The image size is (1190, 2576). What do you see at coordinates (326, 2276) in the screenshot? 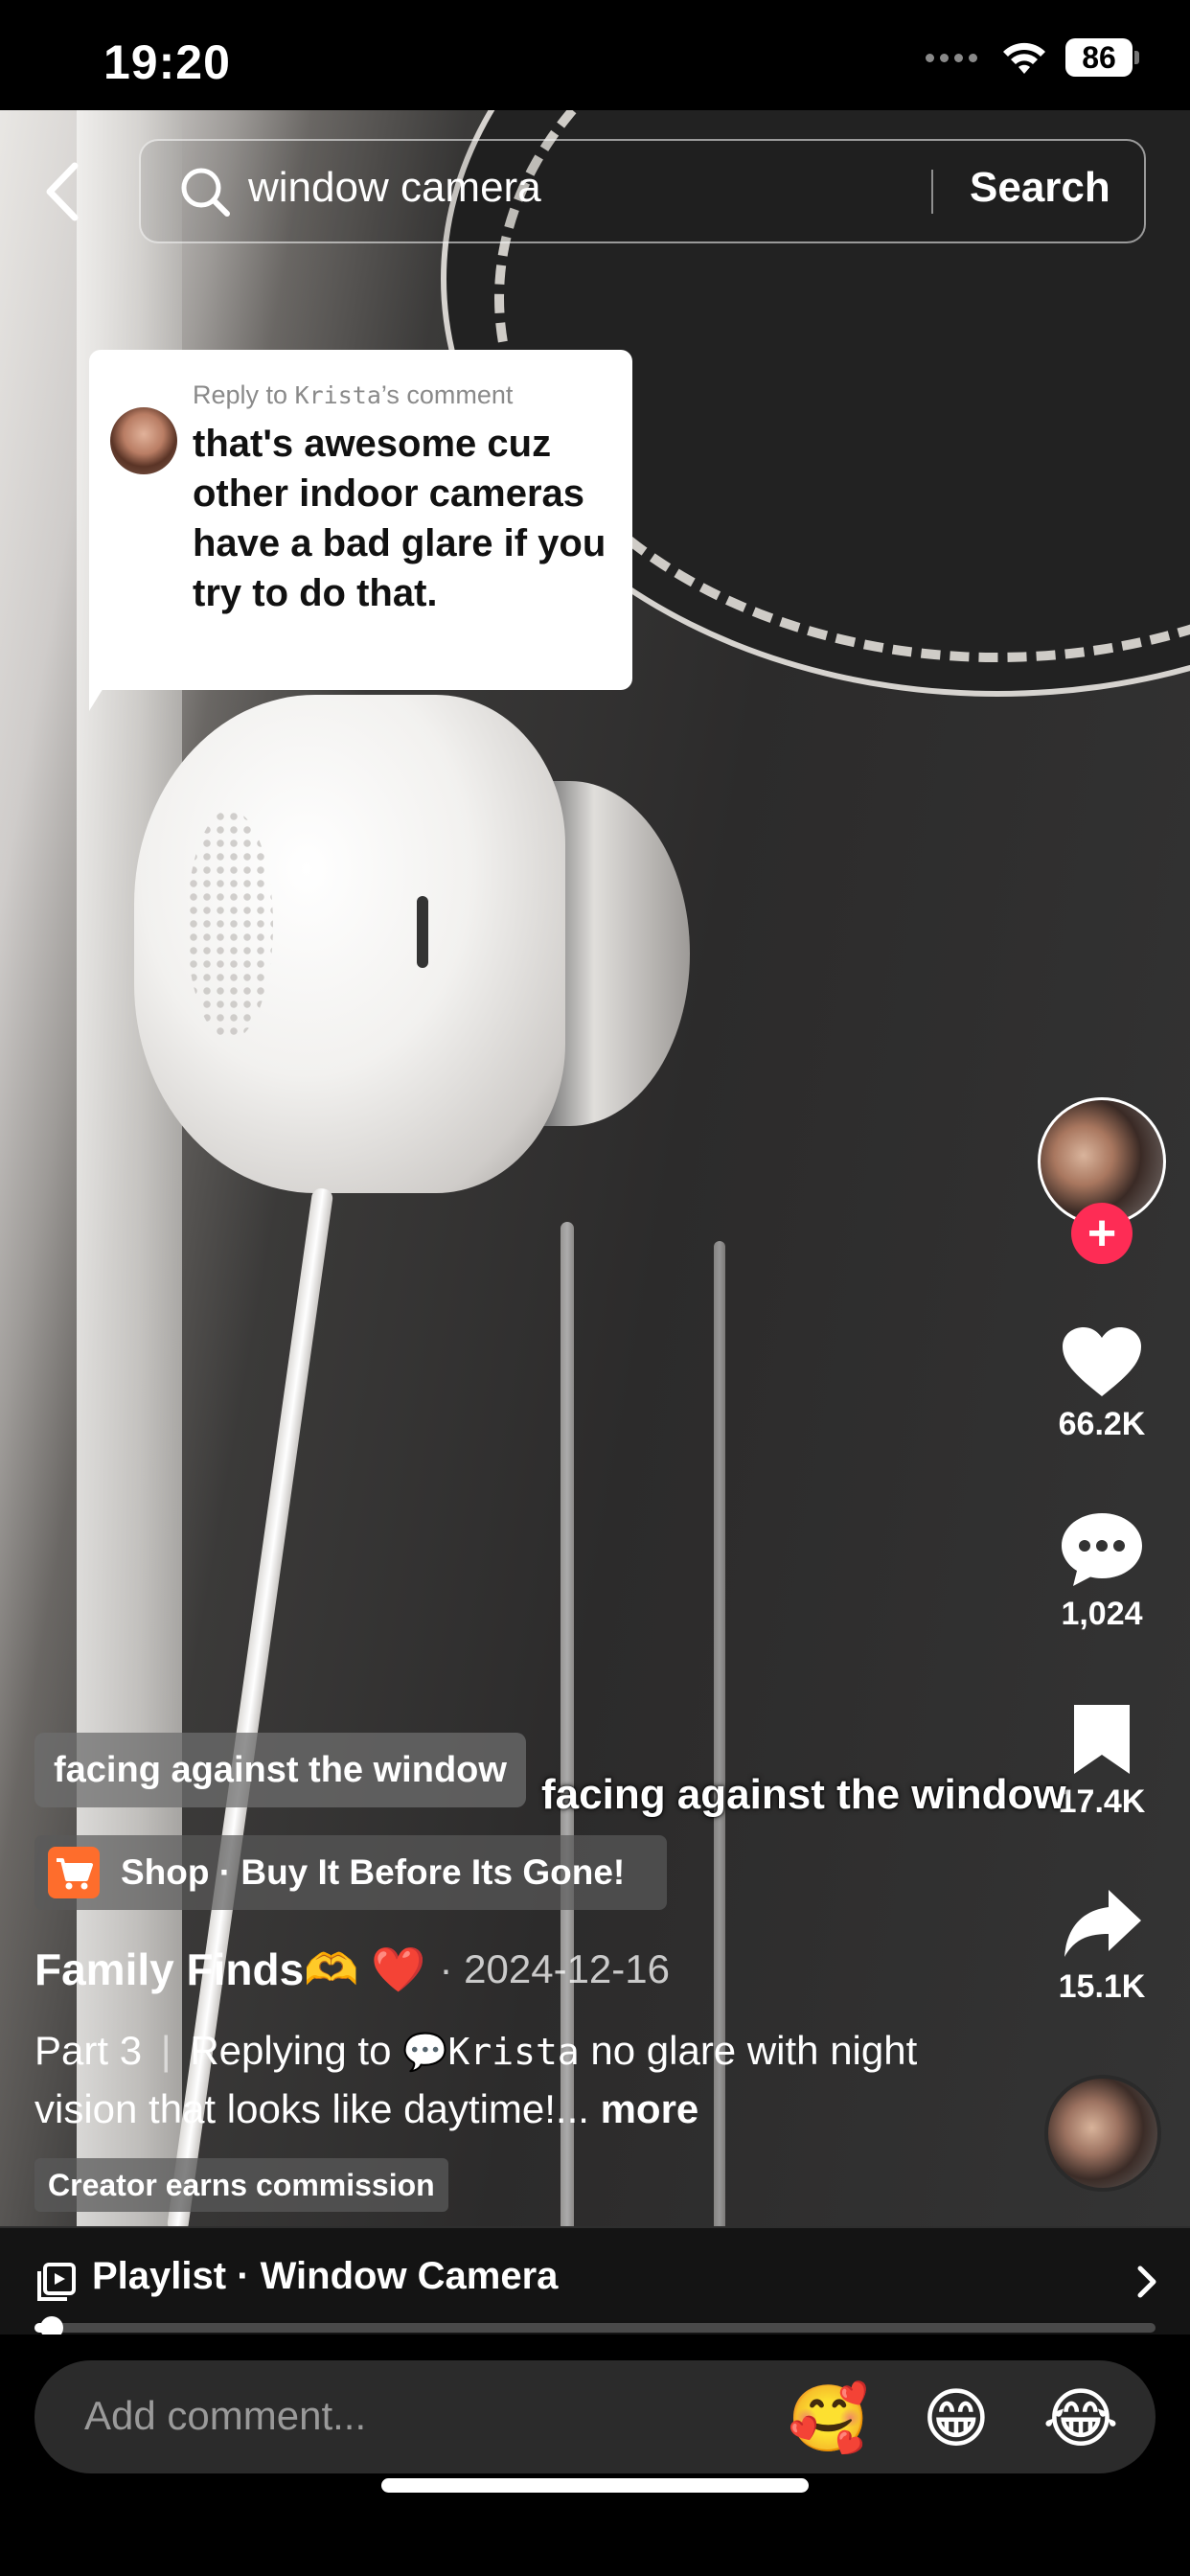
I see `playlist-label: Playlist · Window Camera` at bounding box center [326, 2276].